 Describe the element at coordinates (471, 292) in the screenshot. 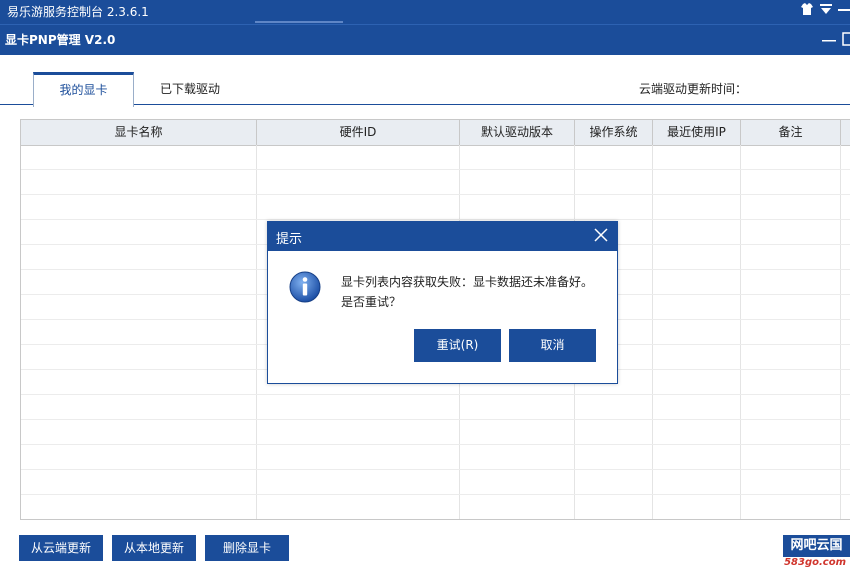

I see `dialog-message: 显卡列表内容获取失败：显卡数据还未准备好。 是否重试？` at that location.